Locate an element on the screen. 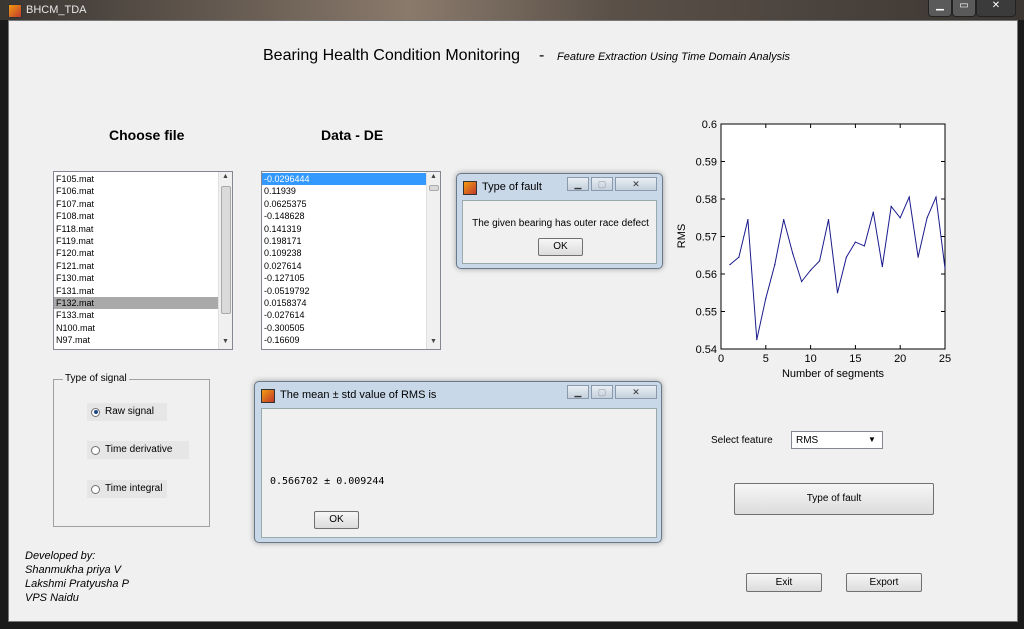 Image resolution: width=1024 pixels, height=629 pixels. rms-value-text: 0.566702 ± 0.009244 is located at coordinates (327, 481).